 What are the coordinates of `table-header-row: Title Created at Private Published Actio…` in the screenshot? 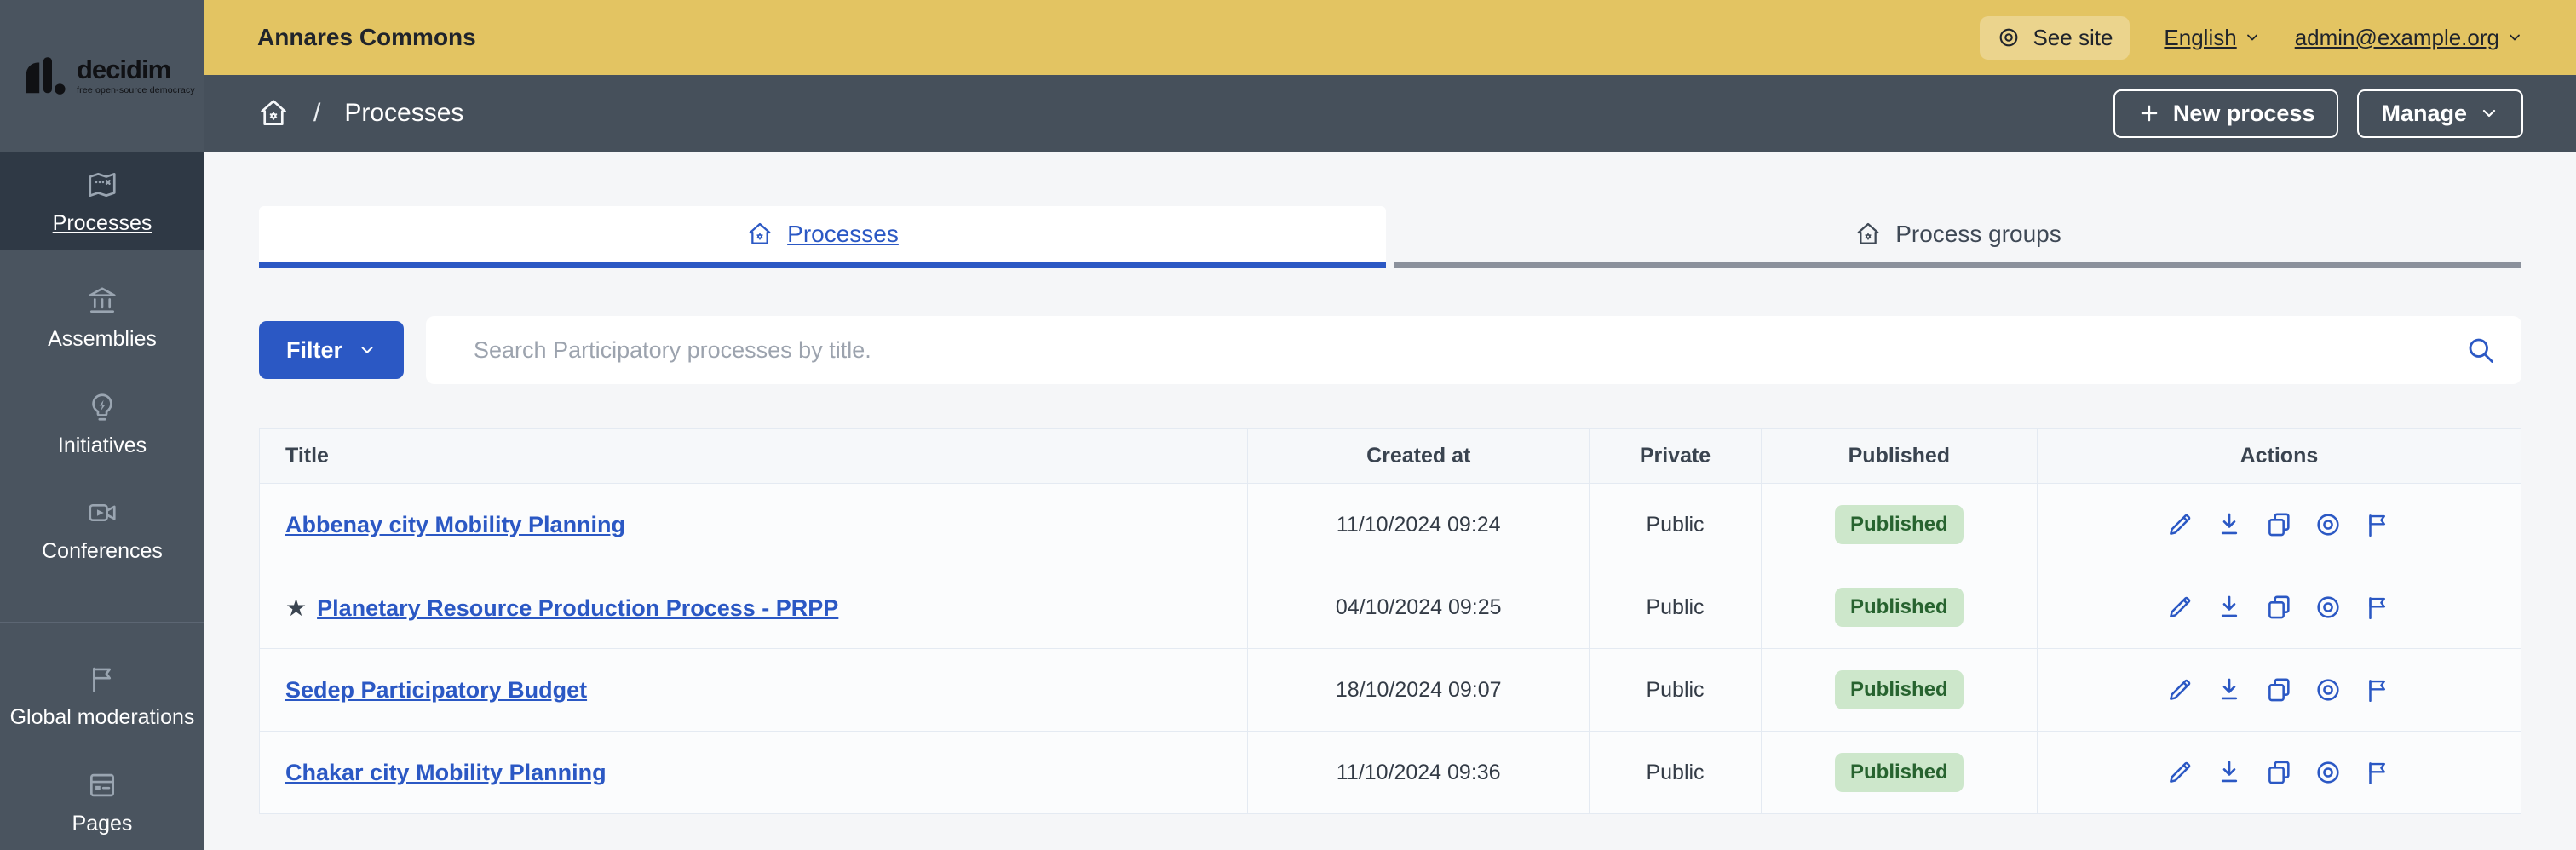 It's located at (1390, 456).